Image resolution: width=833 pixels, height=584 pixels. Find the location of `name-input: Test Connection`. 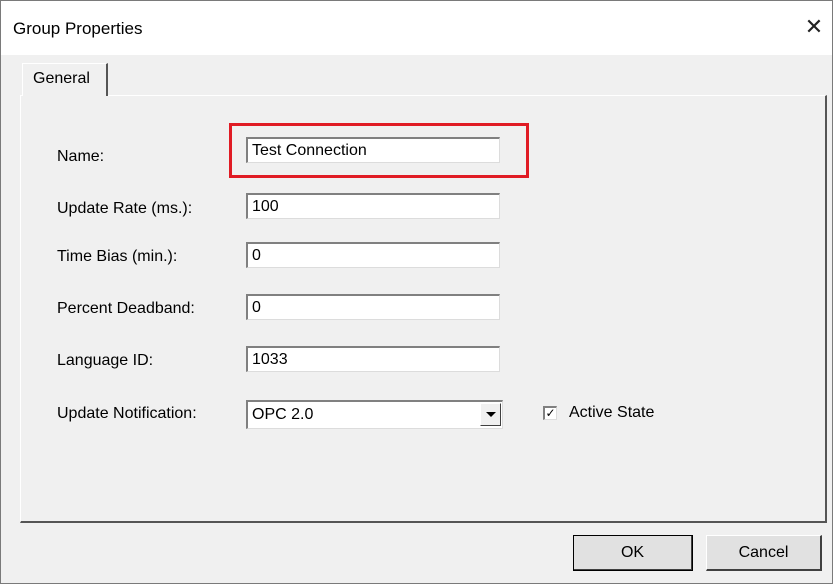

name-input: Test Connection is located at coordinates (373, 150).